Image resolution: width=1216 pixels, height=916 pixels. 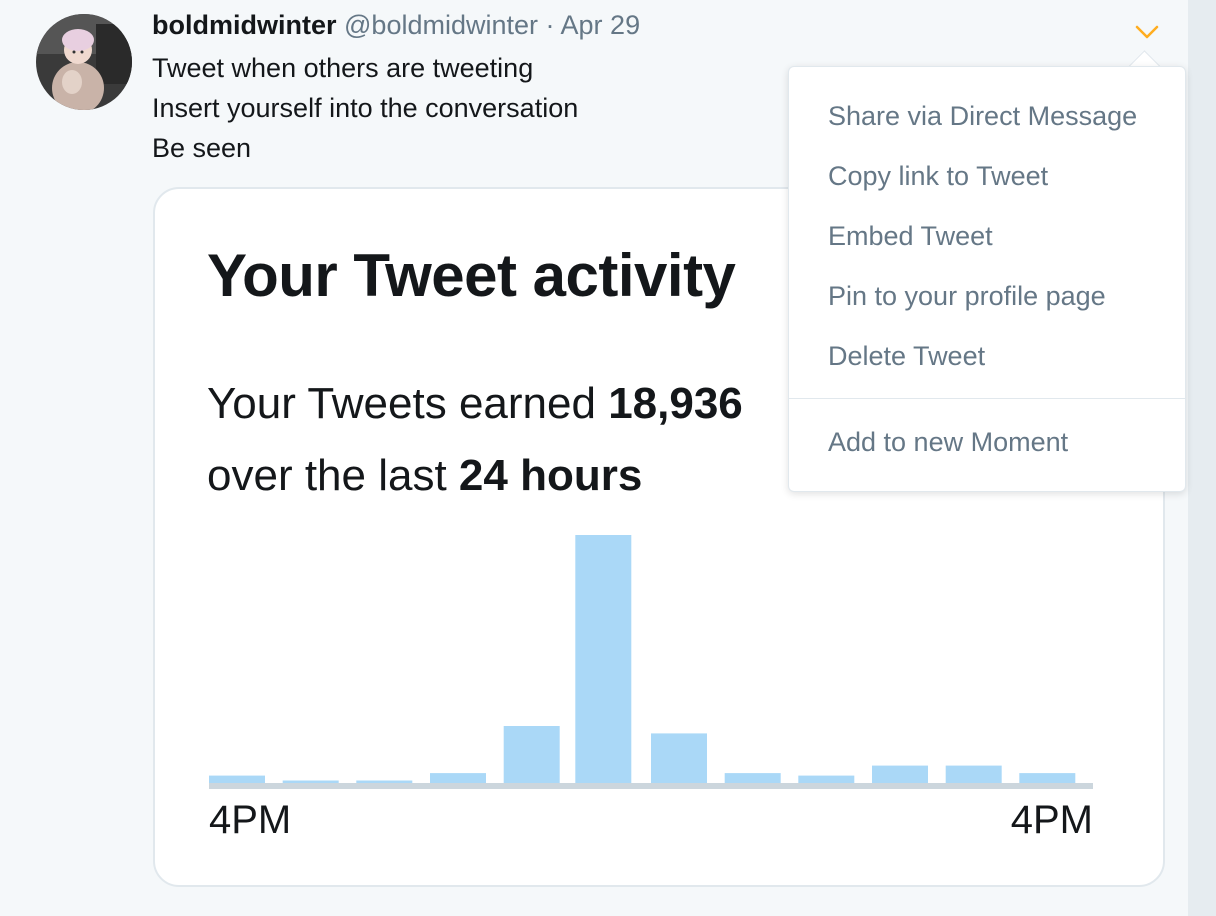 I want to click on display-name: boldmidwinter, so click(x=244, y=25).